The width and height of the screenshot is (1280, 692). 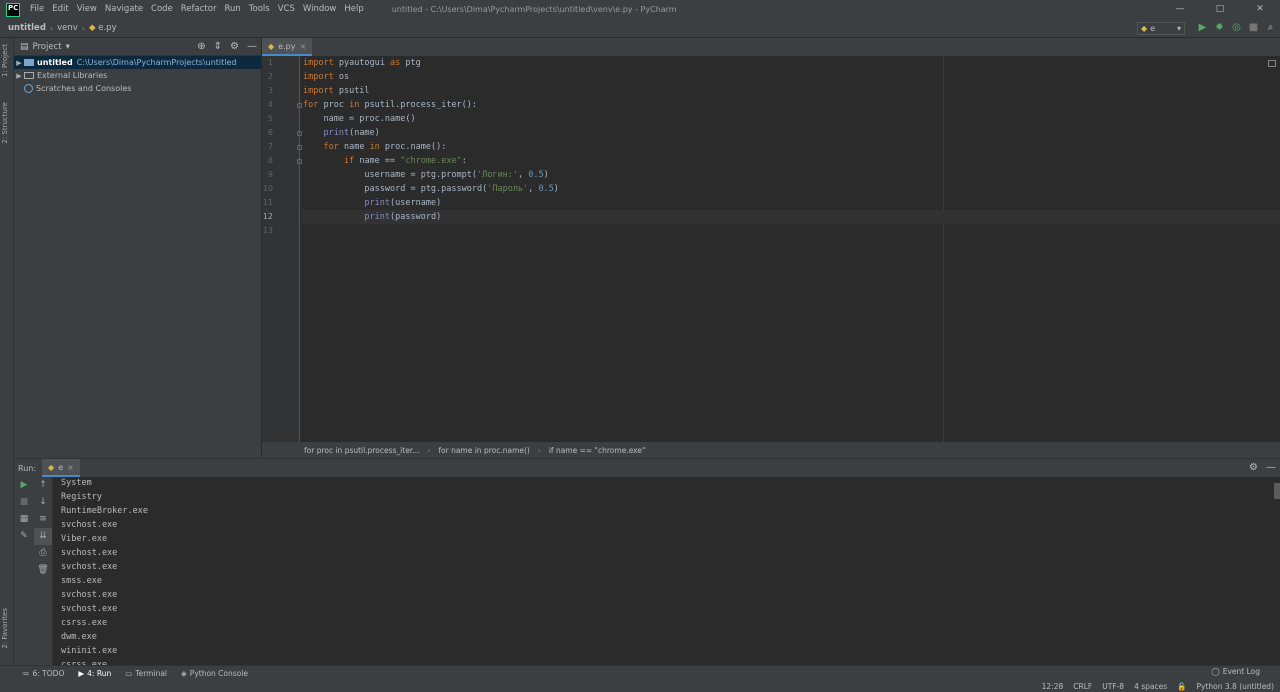 What do you see at coordinates (270, 174) in the screenshot?
I see `line-number: 9` at bounding box center [270, 174].